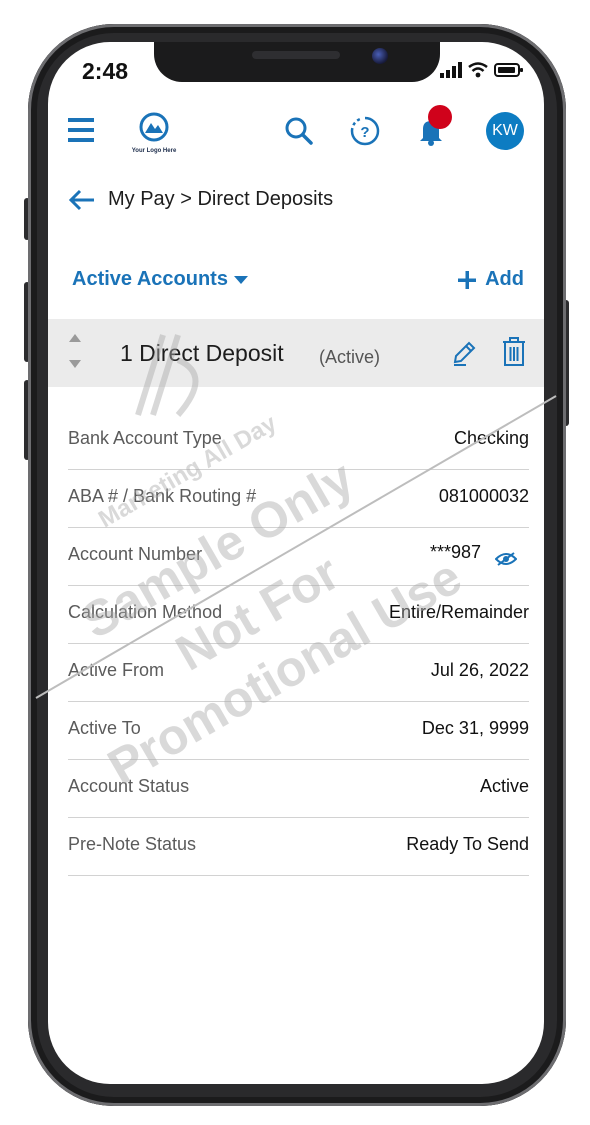  I want to click on status-icons, so click(482, 70).